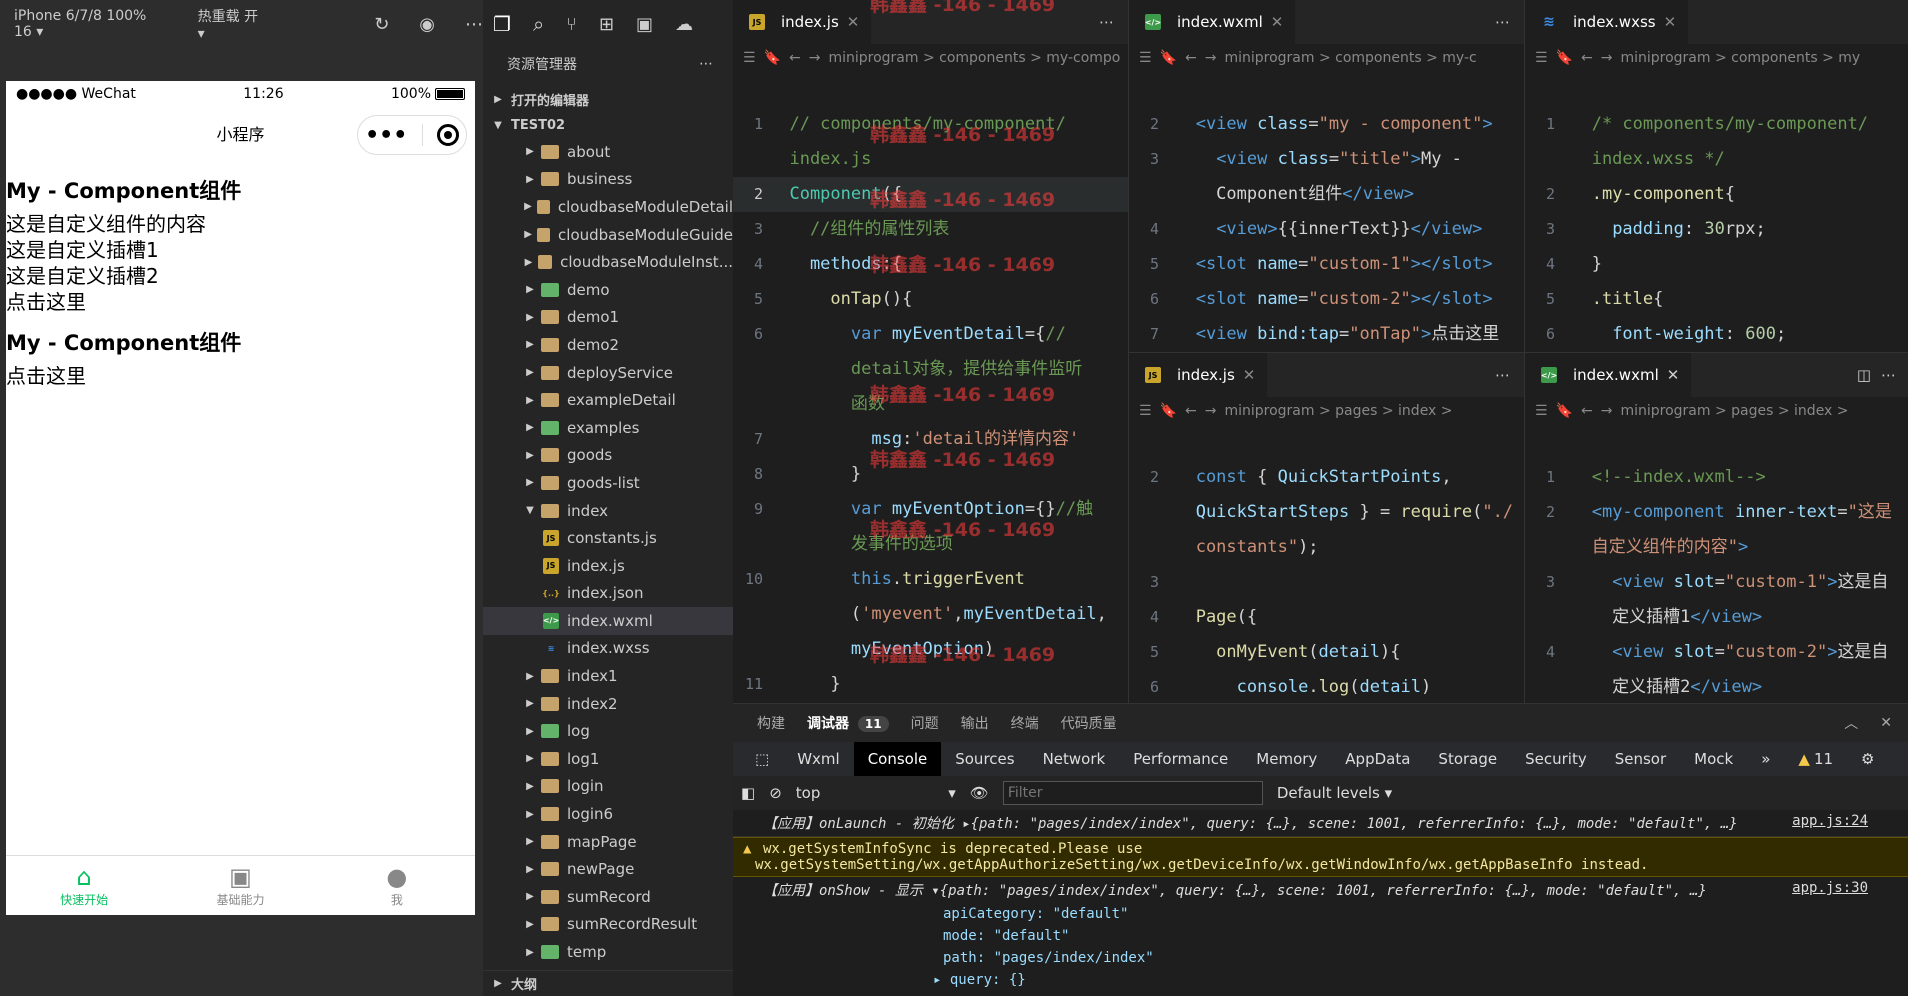 This screenshot has height=996, width=1908. I want to click on tab-item: ● 我, so click(397, 885).